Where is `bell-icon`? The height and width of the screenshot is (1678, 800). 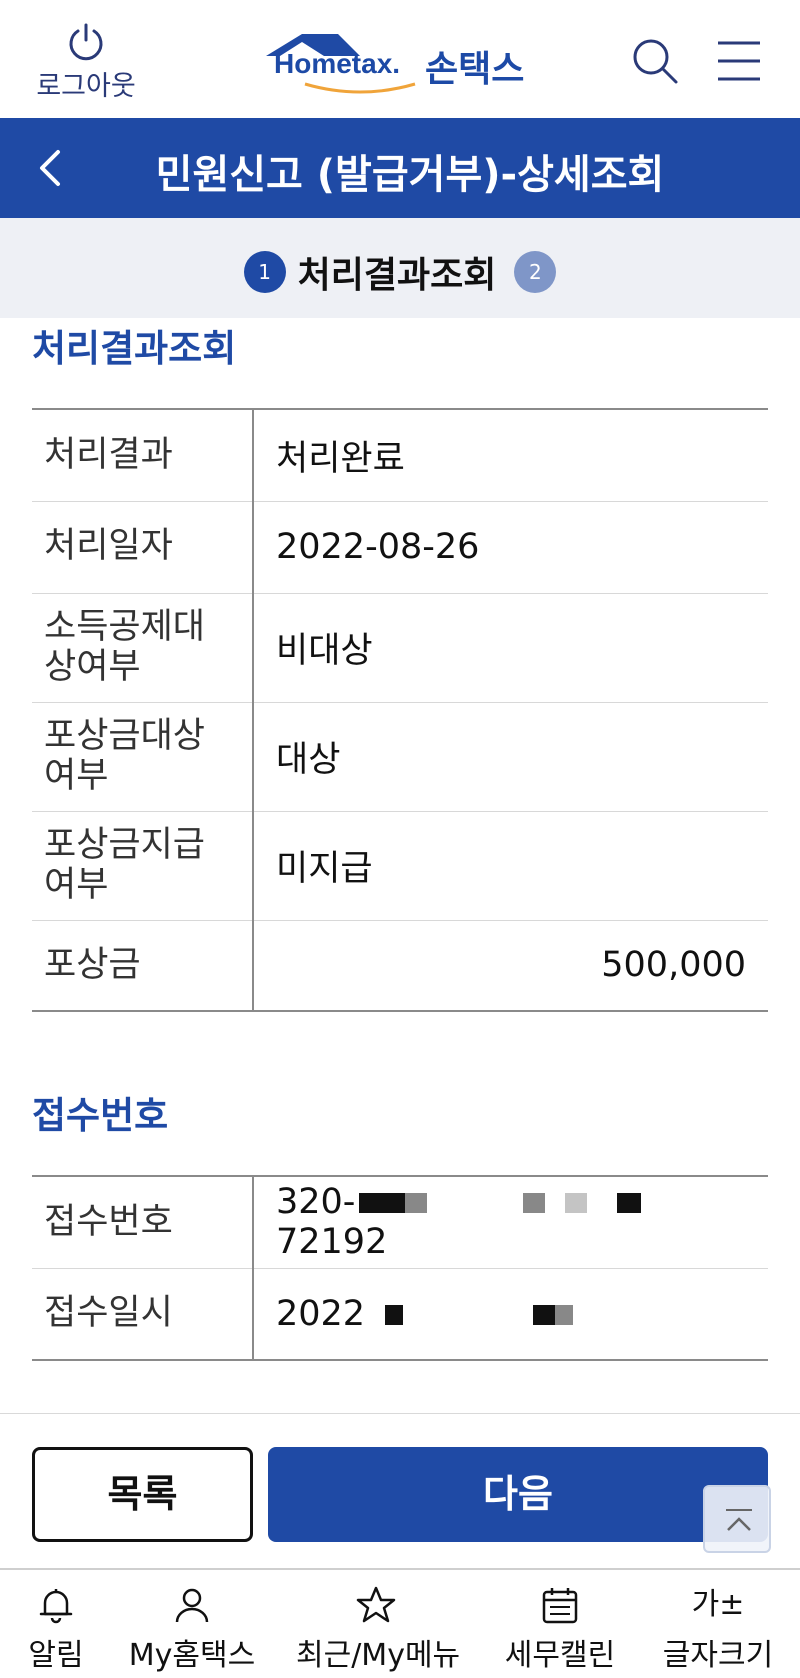
bell-icon is located at coordinates (56, 1606).